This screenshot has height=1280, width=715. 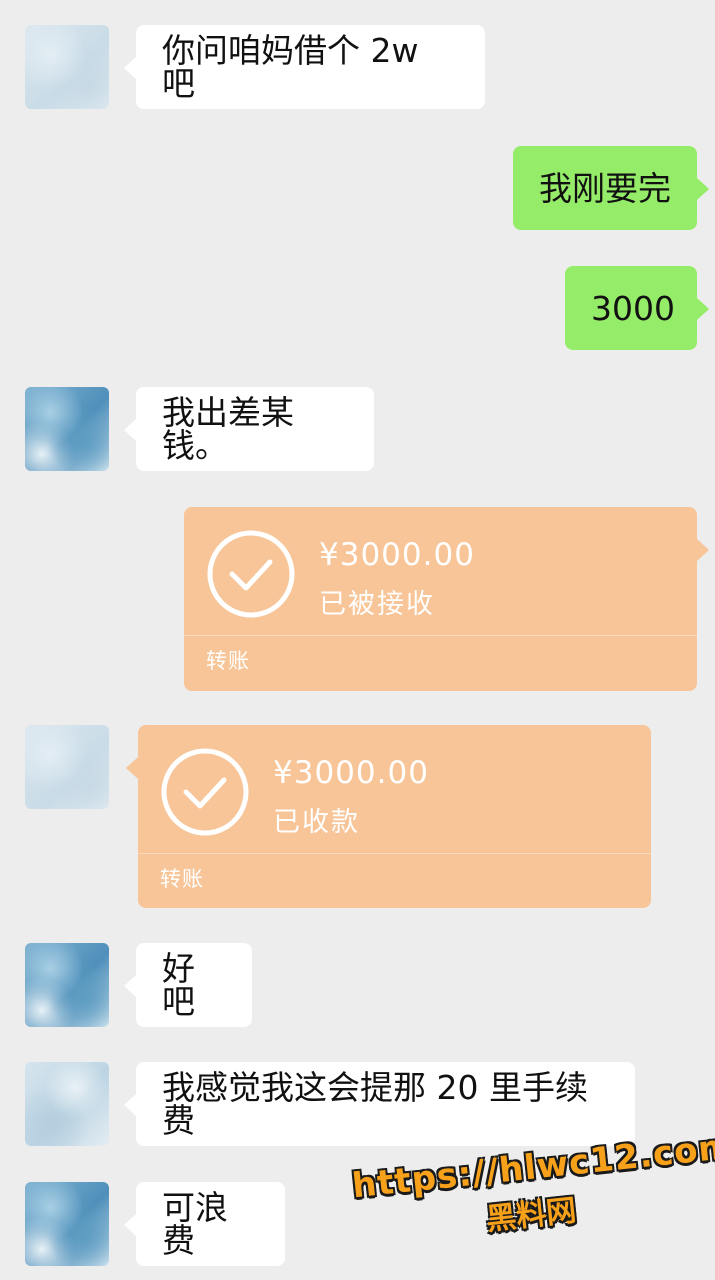 I want to click on message-text: 好吧, so click(x=178, y=985).